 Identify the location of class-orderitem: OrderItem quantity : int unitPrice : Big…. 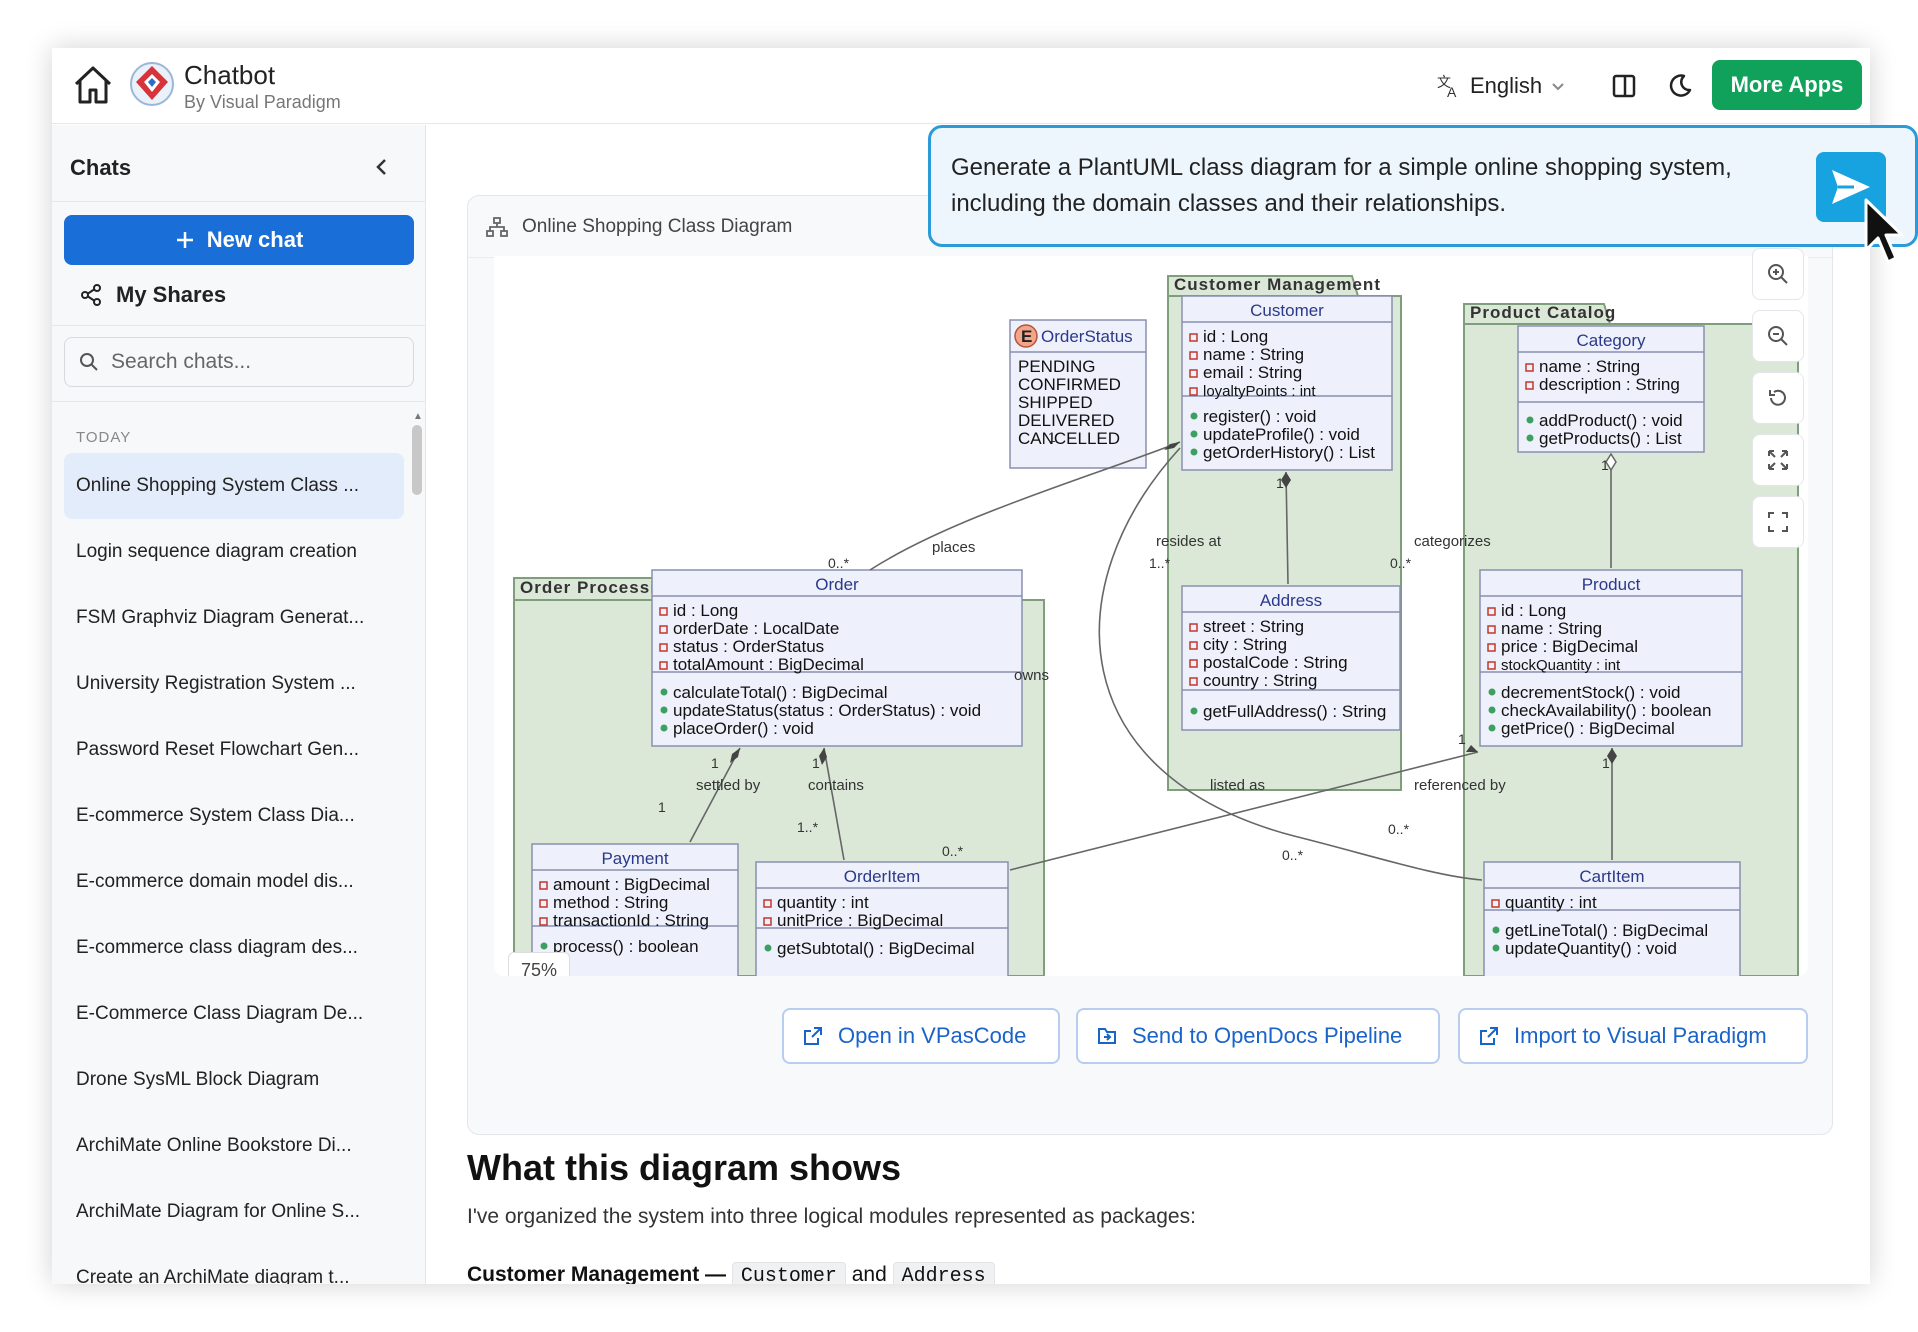
(882, 918).